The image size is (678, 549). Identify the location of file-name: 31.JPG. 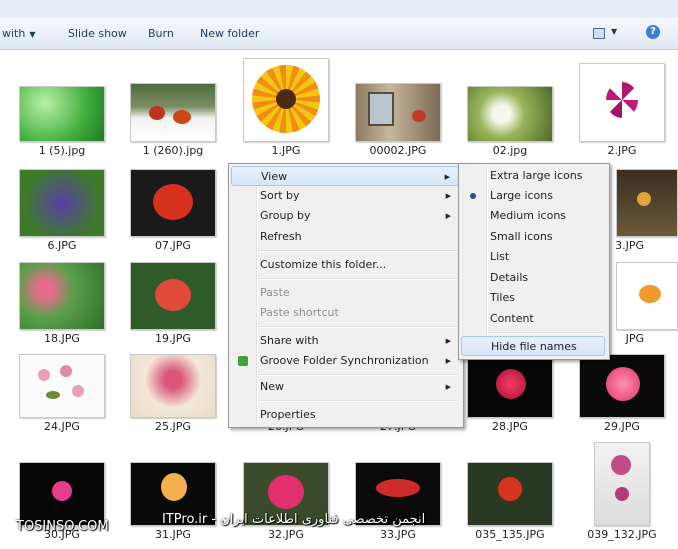
(173, 534).